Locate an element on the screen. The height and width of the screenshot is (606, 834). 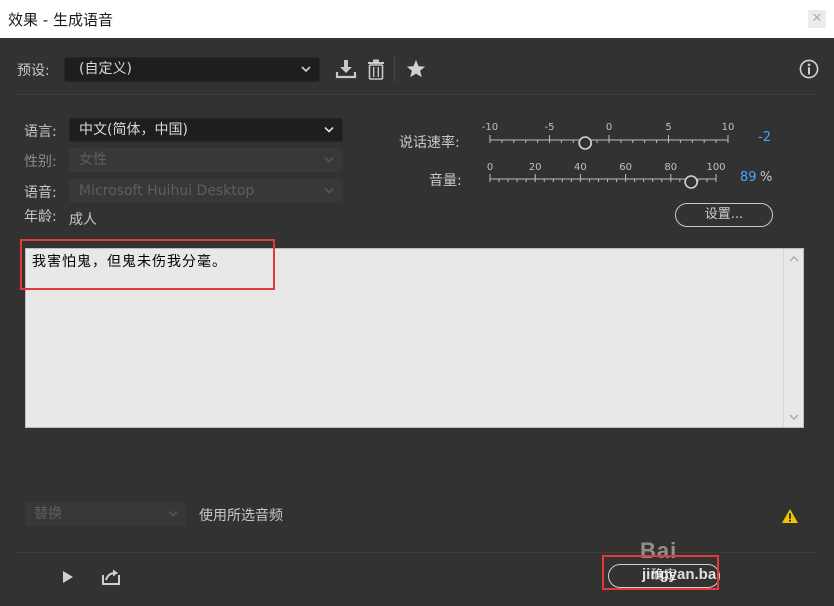
title-bar: 效果 - 生成语音 ✕ is located at coordinates (417, 19).